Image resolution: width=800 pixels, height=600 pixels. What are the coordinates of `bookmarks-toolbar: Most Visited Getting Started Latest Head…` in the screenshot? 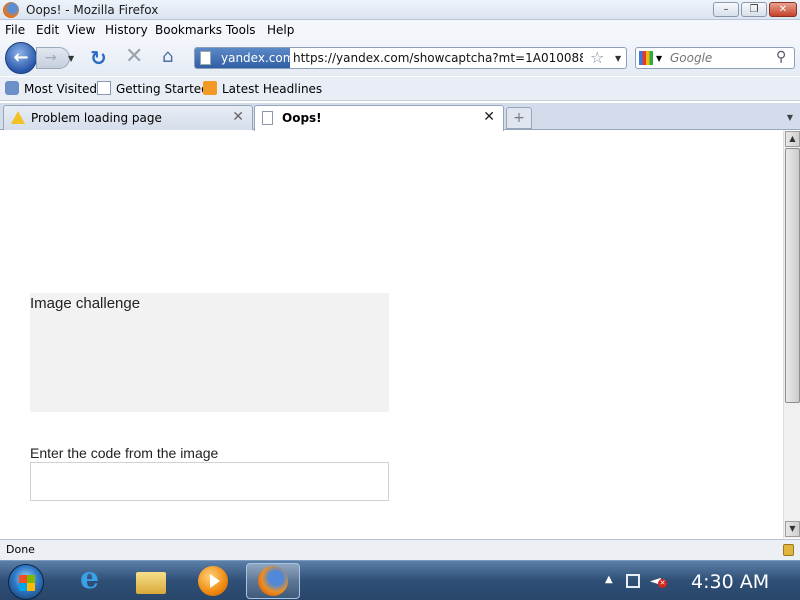 It's located at (400, 89).